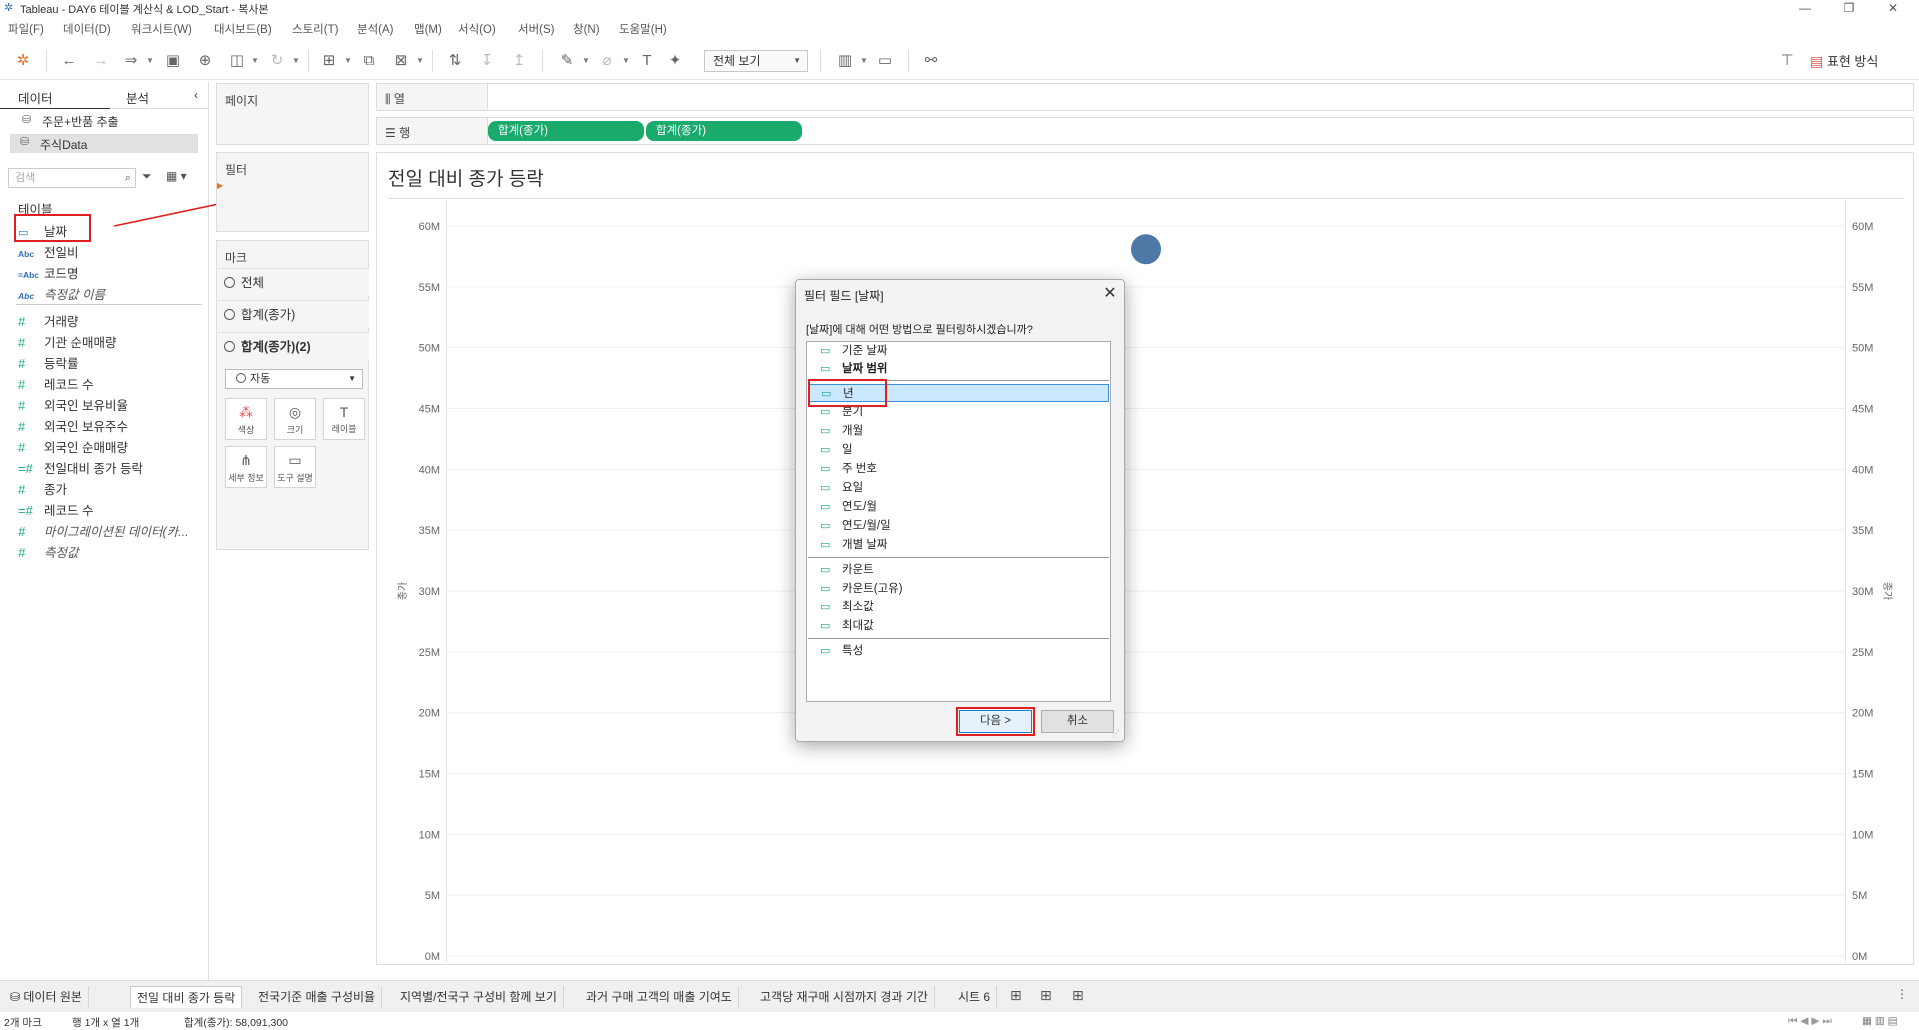 The height and width of the screenshot is (1030, 1919). What do you see at coordinates (295, 419) in the screenshot?
I see `size-button: ◎ 크기` at bounding box center [295, 419].